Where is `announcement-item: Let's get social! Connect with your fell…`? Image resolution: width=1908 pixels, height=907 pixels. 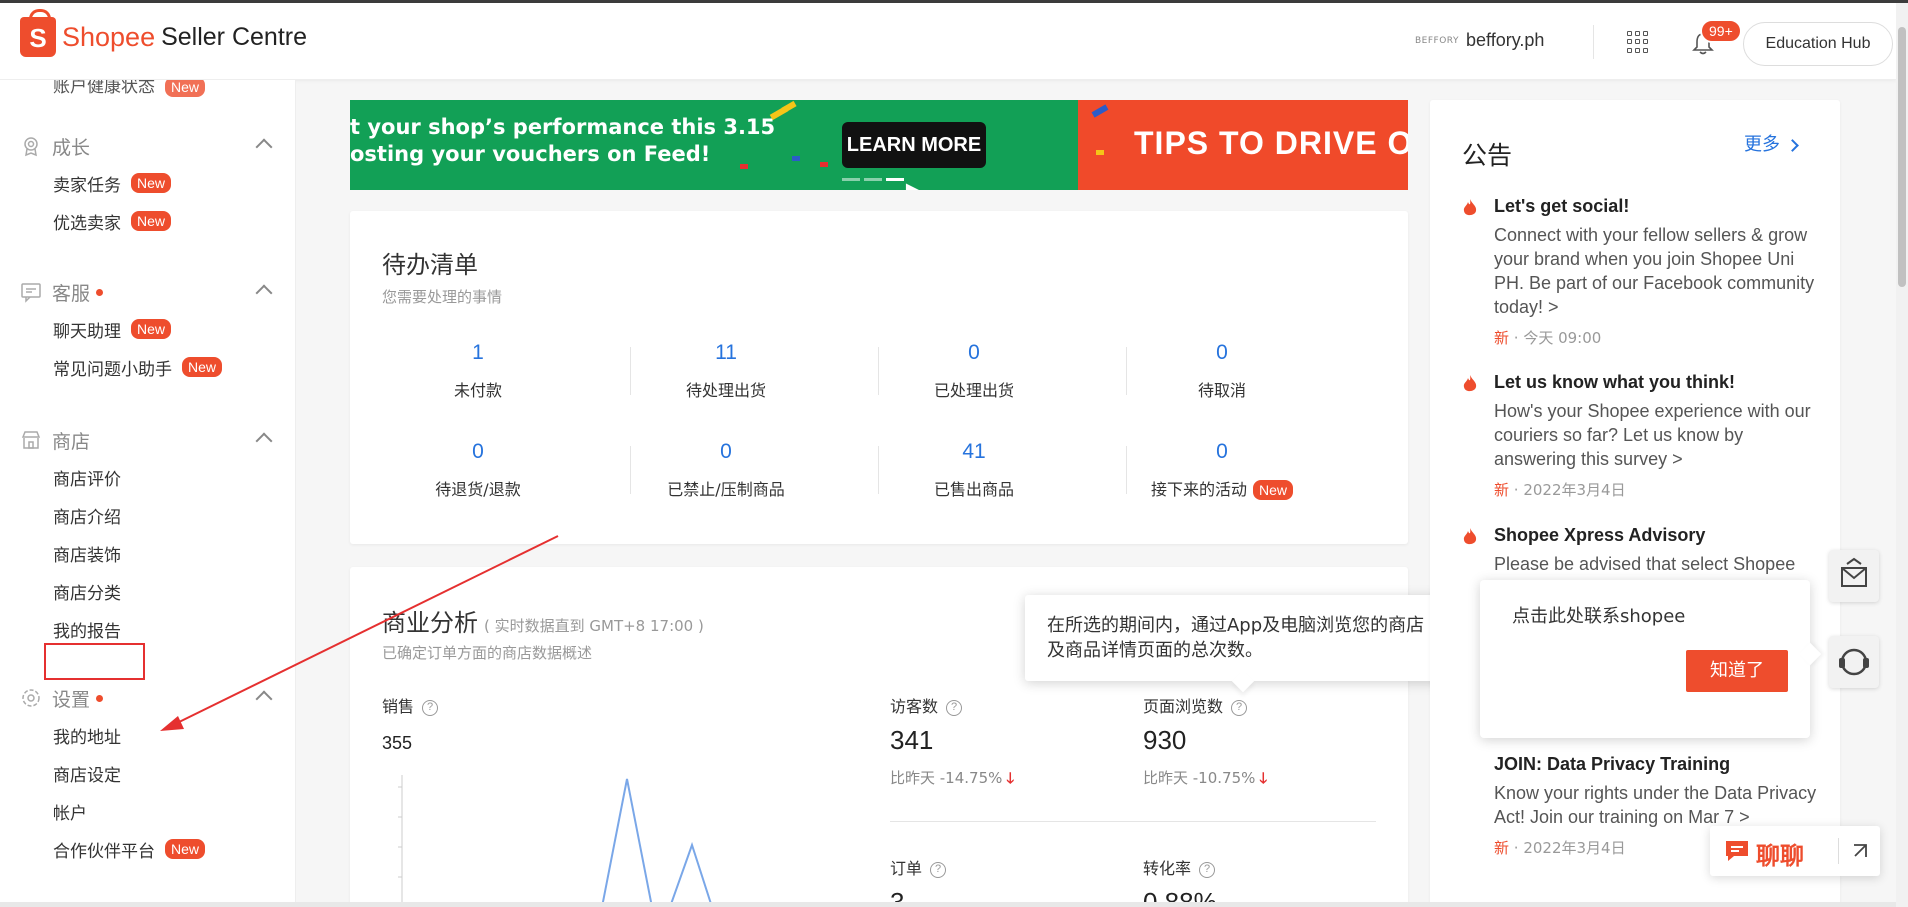
announcement-item: Let's get social! Connect with your fell… is located at coordinates (1642, 272).